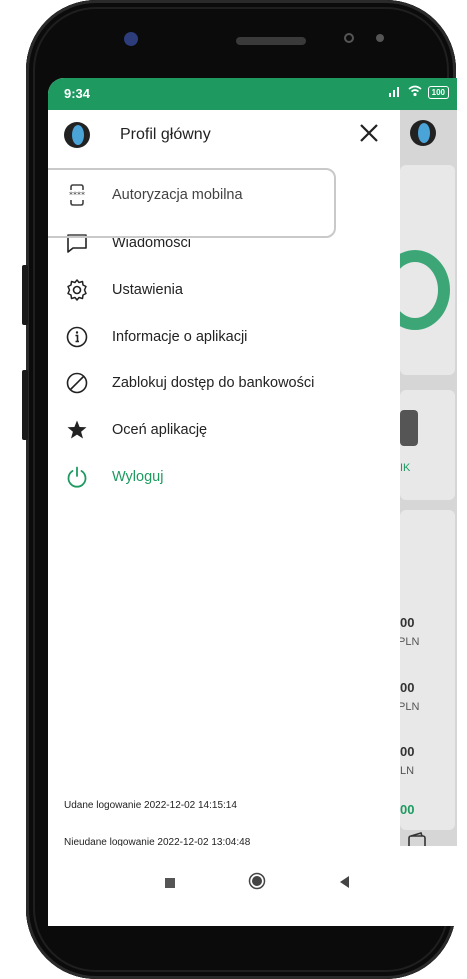  Describe the element at coordinates (415, 92) in the screenshot. I see `wifi-icon` at that location.